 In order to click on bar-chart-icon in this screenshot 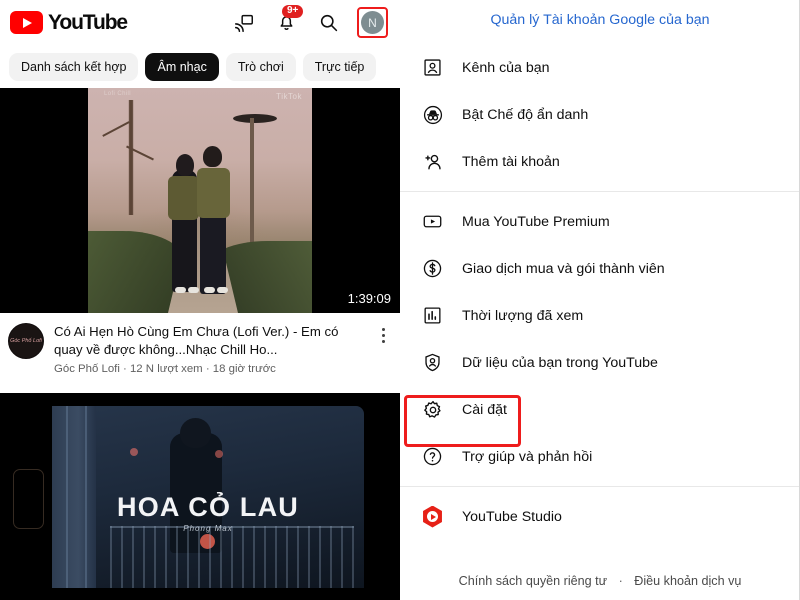, I will do `click(432, 315)`.